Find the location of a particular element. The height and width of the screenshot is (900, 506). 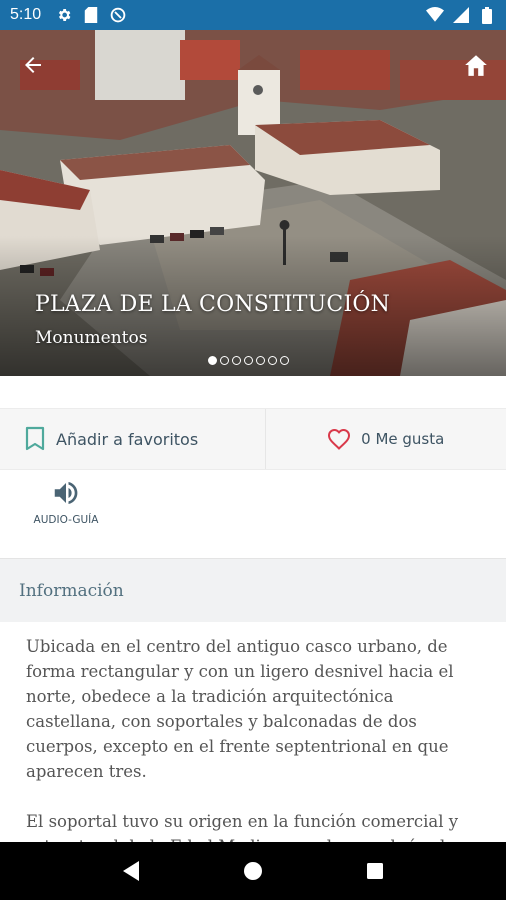

nav-home-button is located at coordinates (253, 871).